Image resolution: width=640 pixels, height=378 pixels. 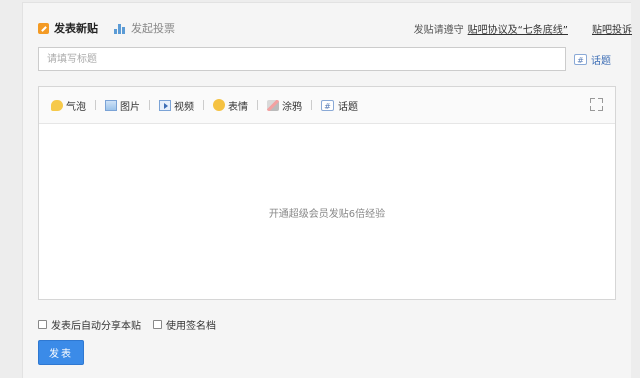 I want to click on toolbar-doodle: 涂鸦, so click(x=284, y=105).